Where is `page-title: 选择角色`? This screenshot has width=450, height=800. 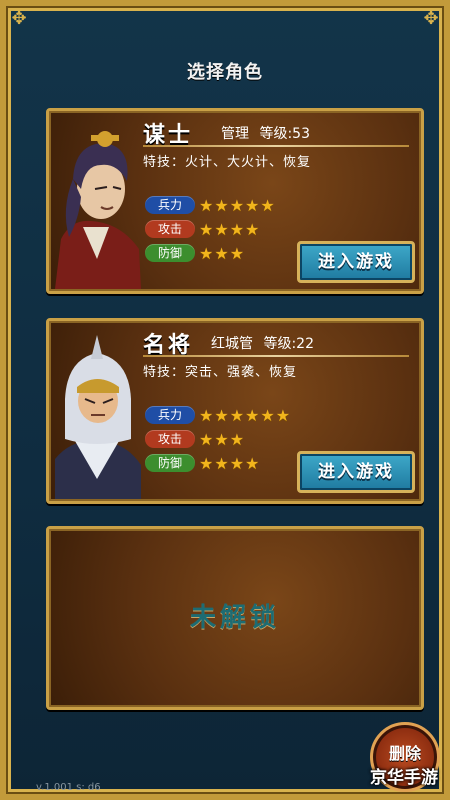 page-title: 选择角色 is located at coordinates (225, 72).